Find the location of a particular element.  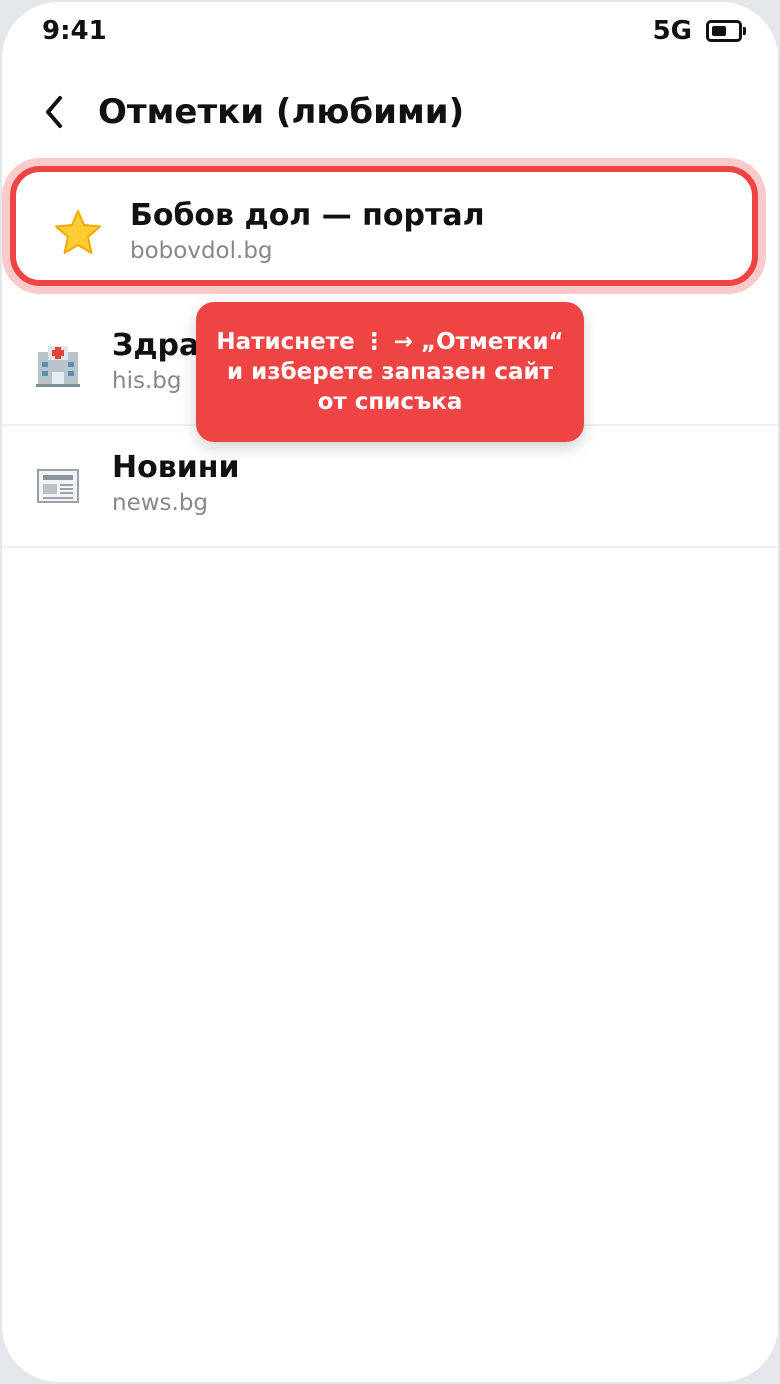

battery-icon is located at coordinates (726, 31).